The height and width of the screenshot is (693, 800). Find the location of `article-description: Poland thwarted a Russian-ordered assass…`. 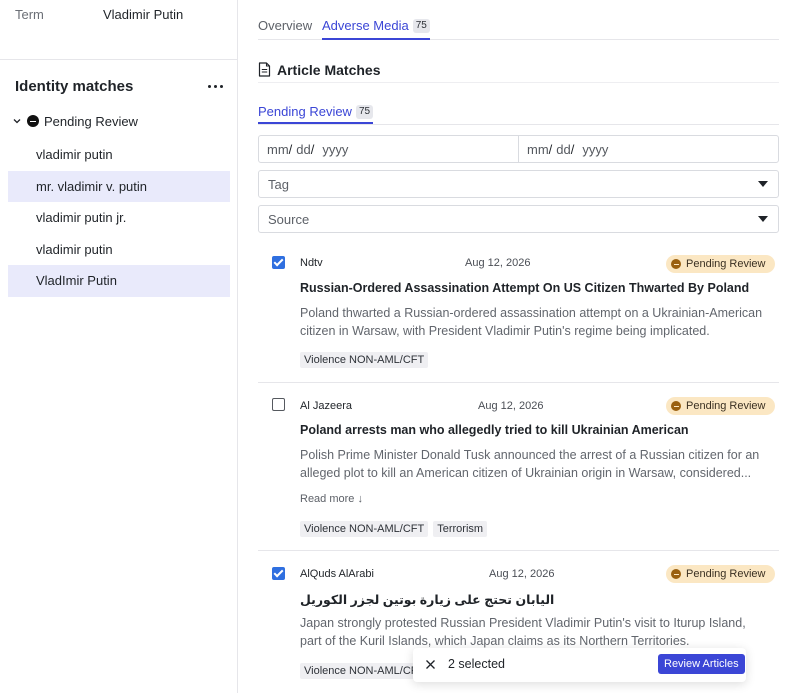

article-description: Poland thwarted a Russian-ordered assass… is located at coordinates (531, 322).